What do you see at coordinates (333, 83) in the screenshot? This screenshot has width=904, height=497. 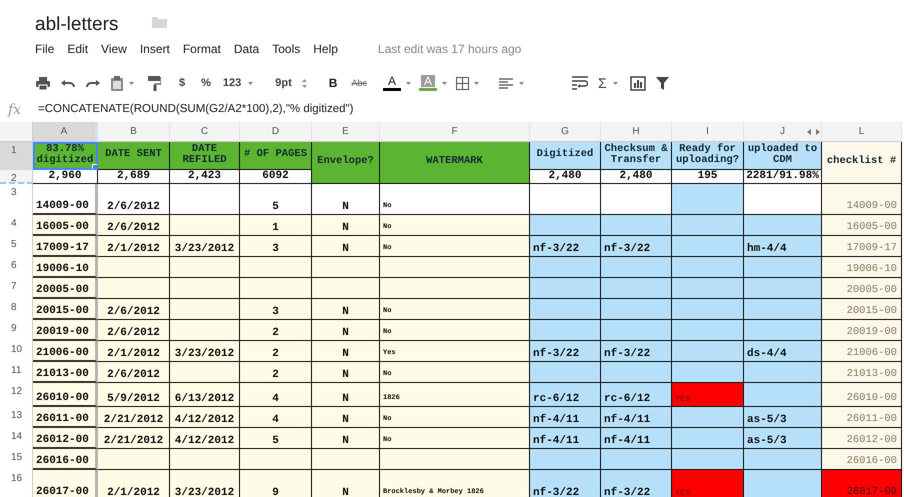 I see `bold-button: B` at bounding box center [333, 83].